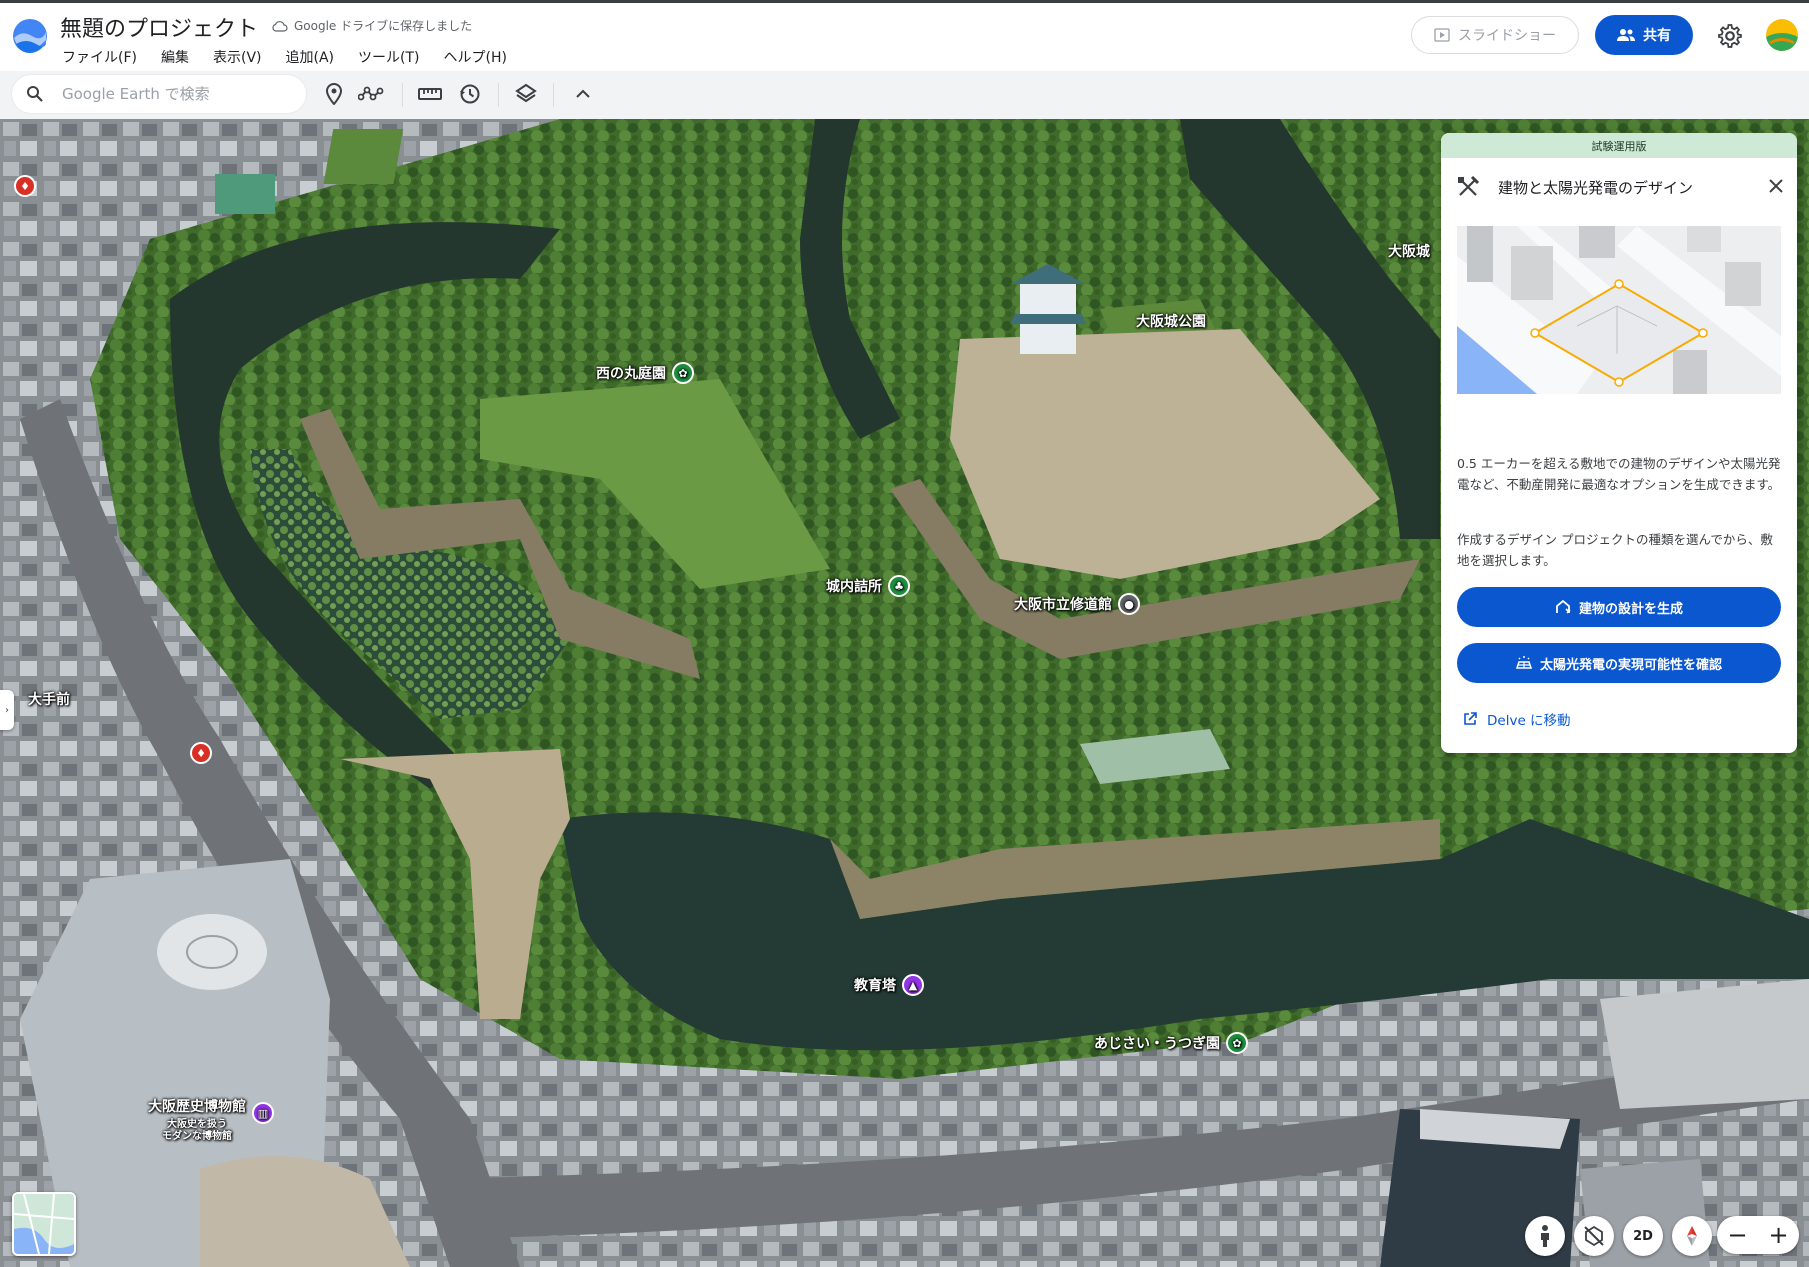 The image size is (1809, 1267). I want to click on project-title: 無題のプロジェクト, so click(159, 27).